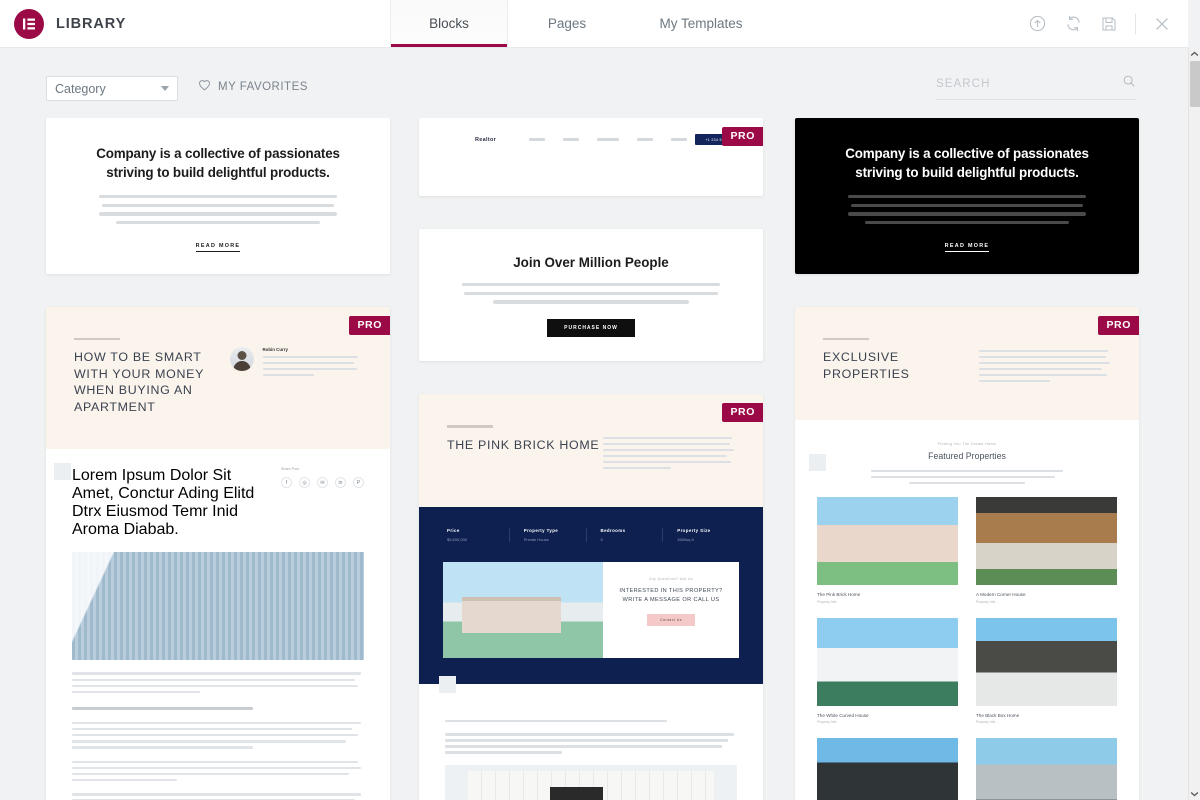 This screenshot has width=1200, height=800. What do you see at coordinates (608, 139) in the screenshot?
I see `nav-links` at bounding box center [608, 139].